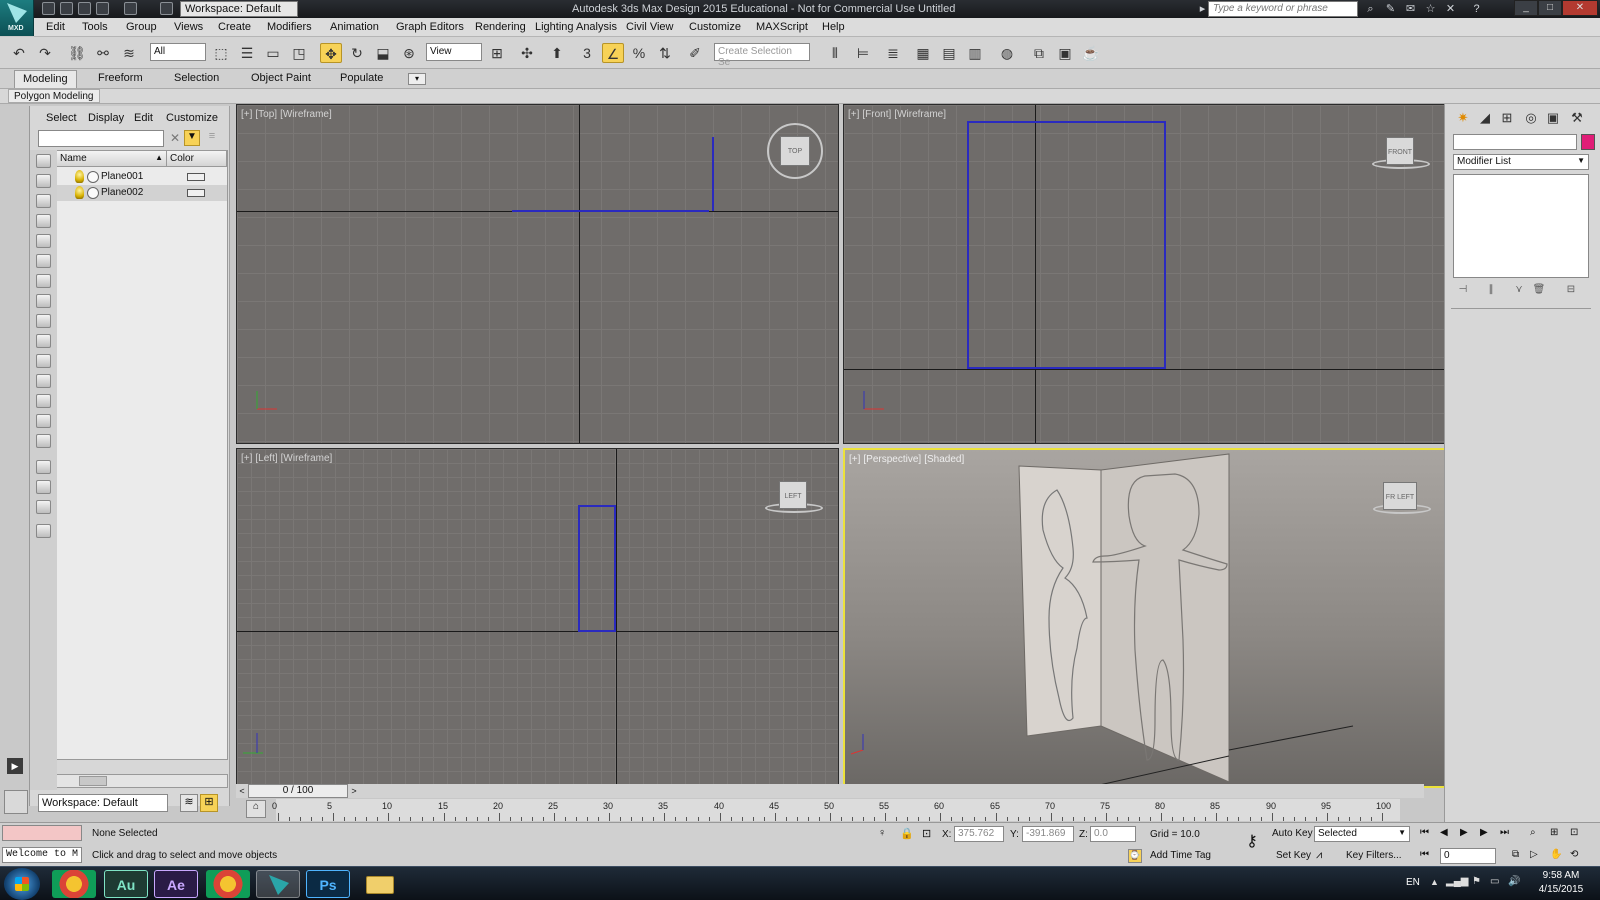 The height and width of the screenshot is (900, 1600). What do you see at coordinates (1007, 53) in the screenshot?
I see `material-editor-icon: ◍` at bounding box center [1007, 53].